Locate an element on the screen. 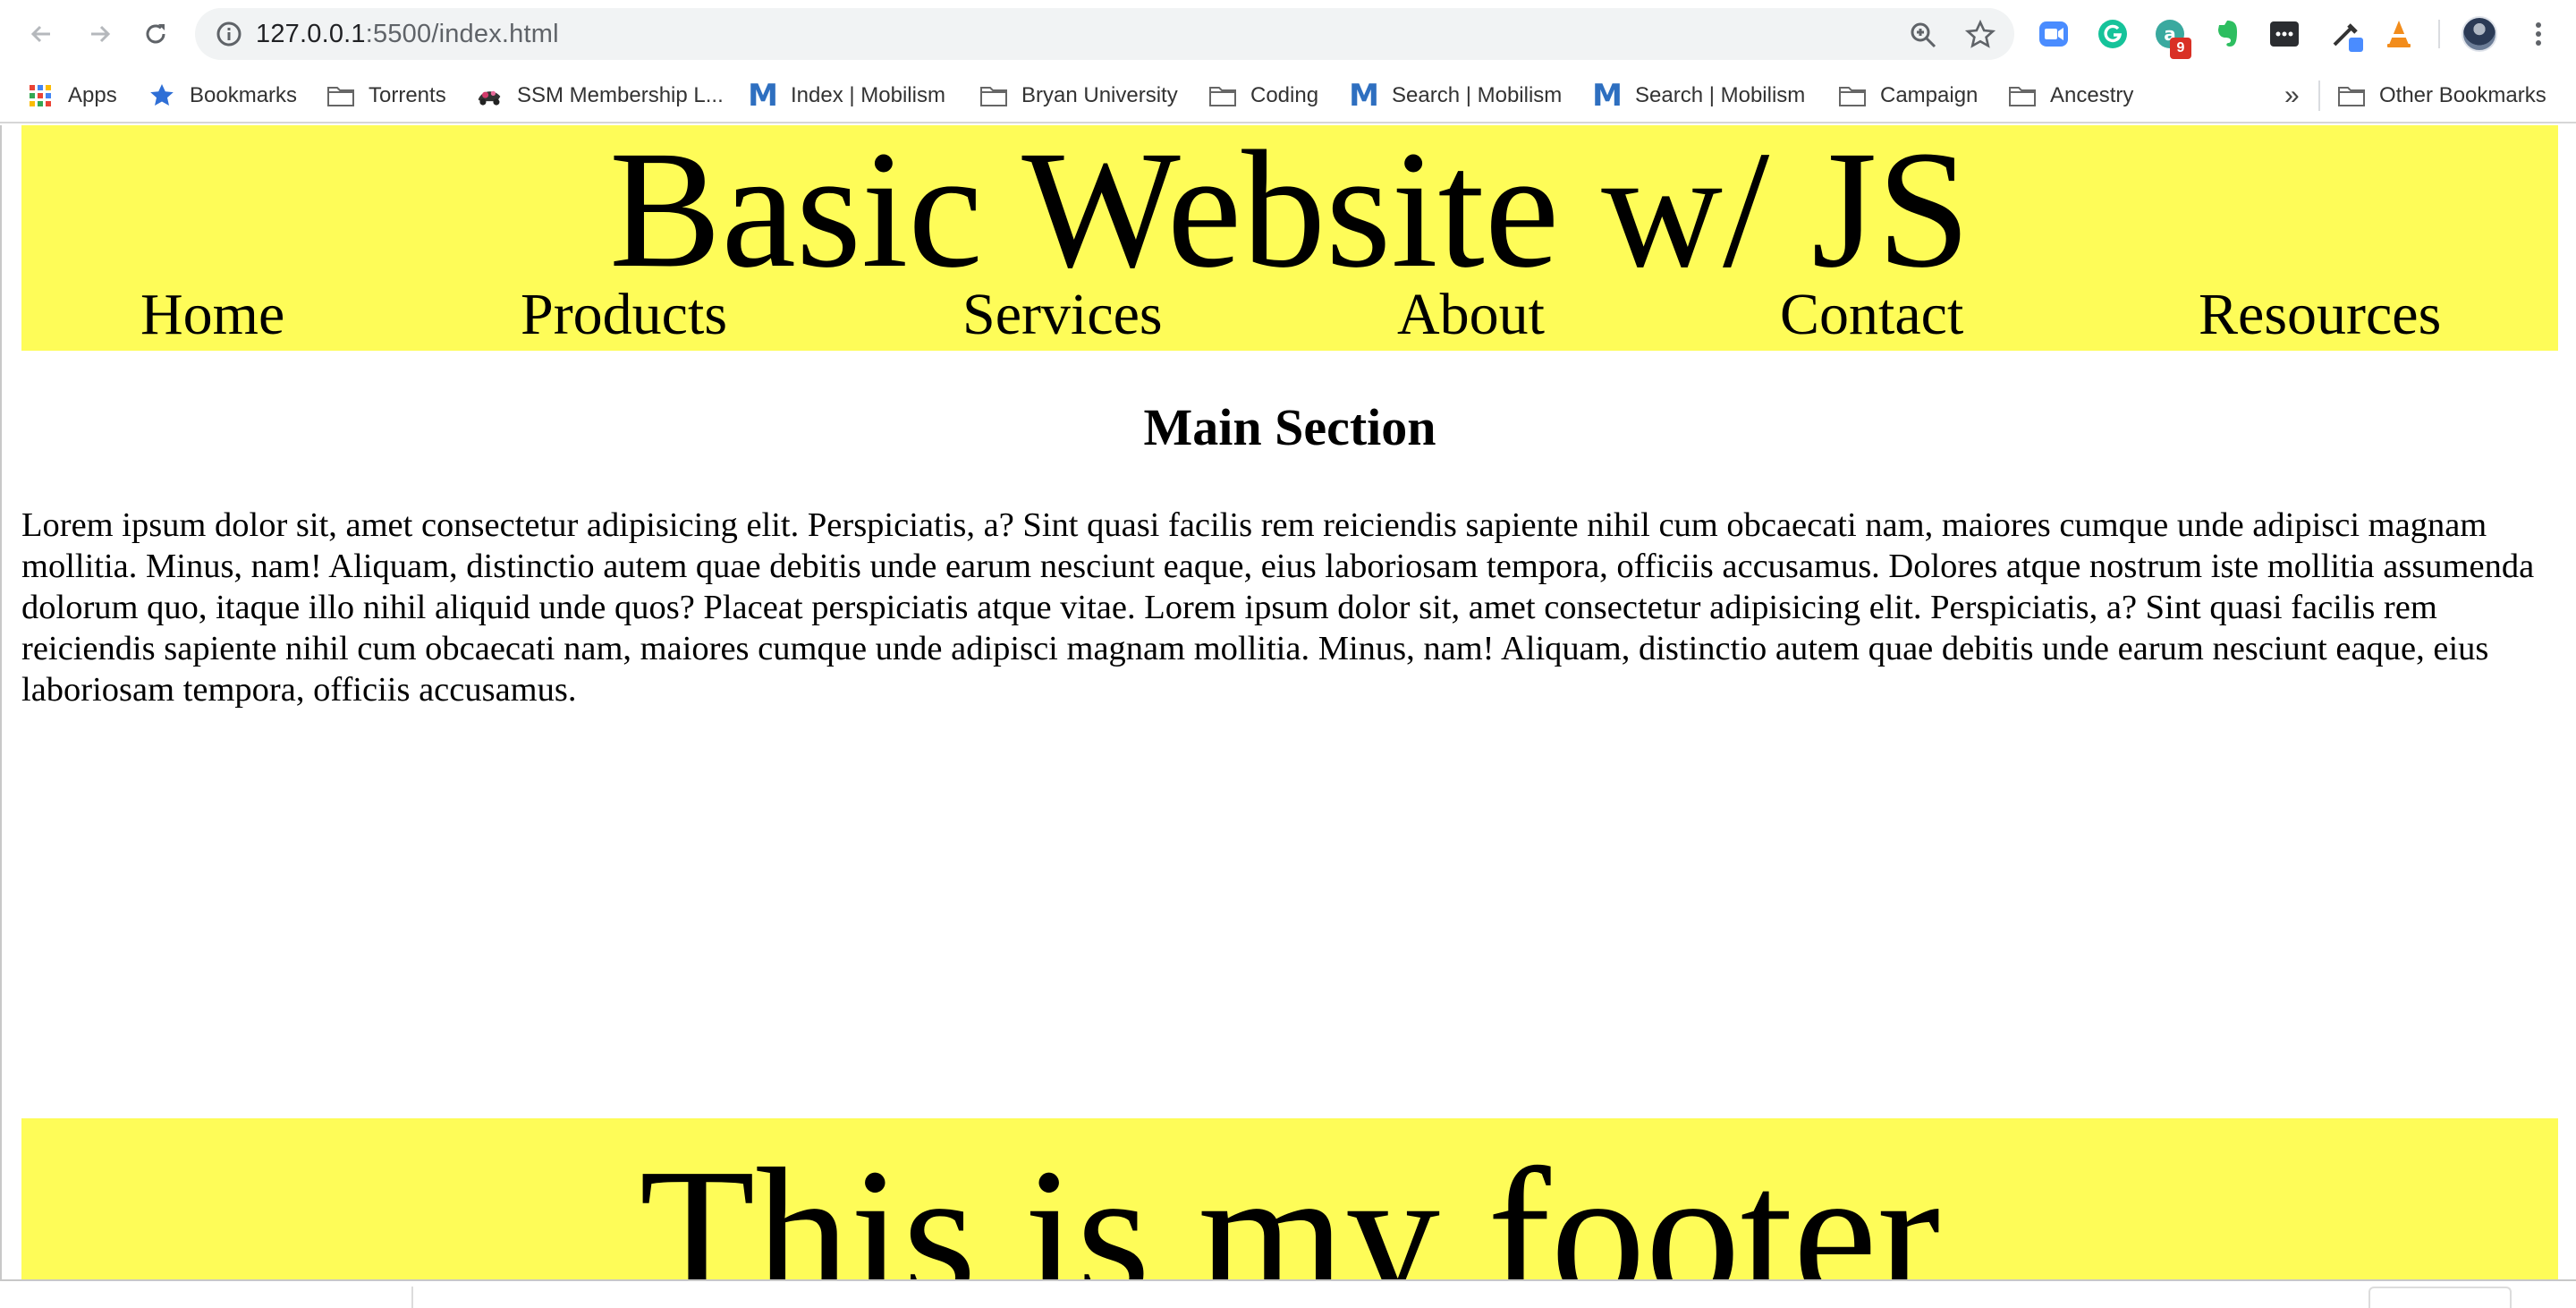 The image size is (2576, 1308). bookmark-bryan-university: Bryan University is located at coordinates (1079, 96).